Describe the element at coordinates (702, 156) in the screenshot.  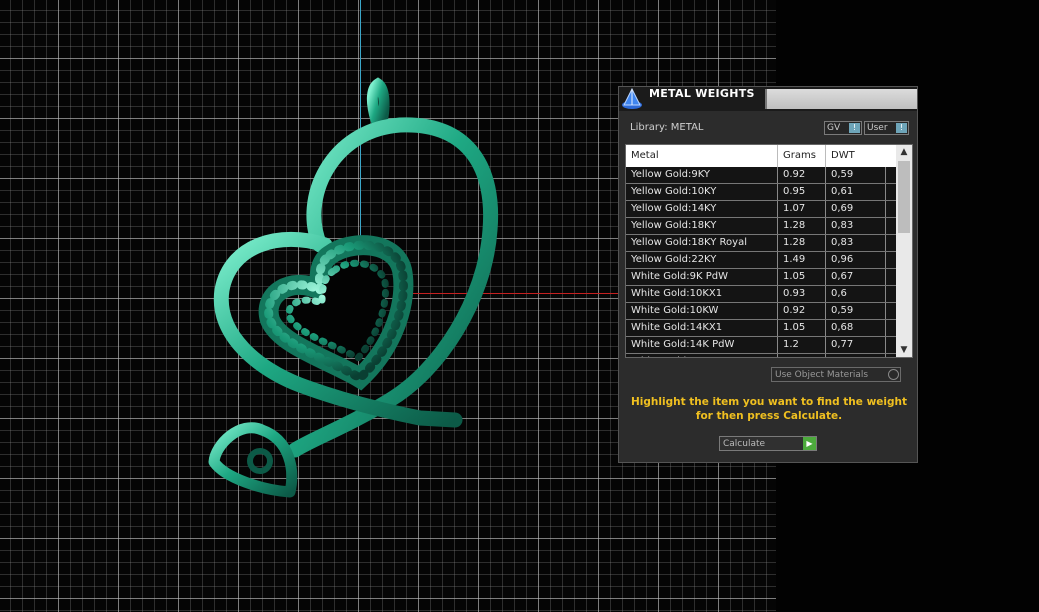
I see `column-header-metal: Metal` at that location.